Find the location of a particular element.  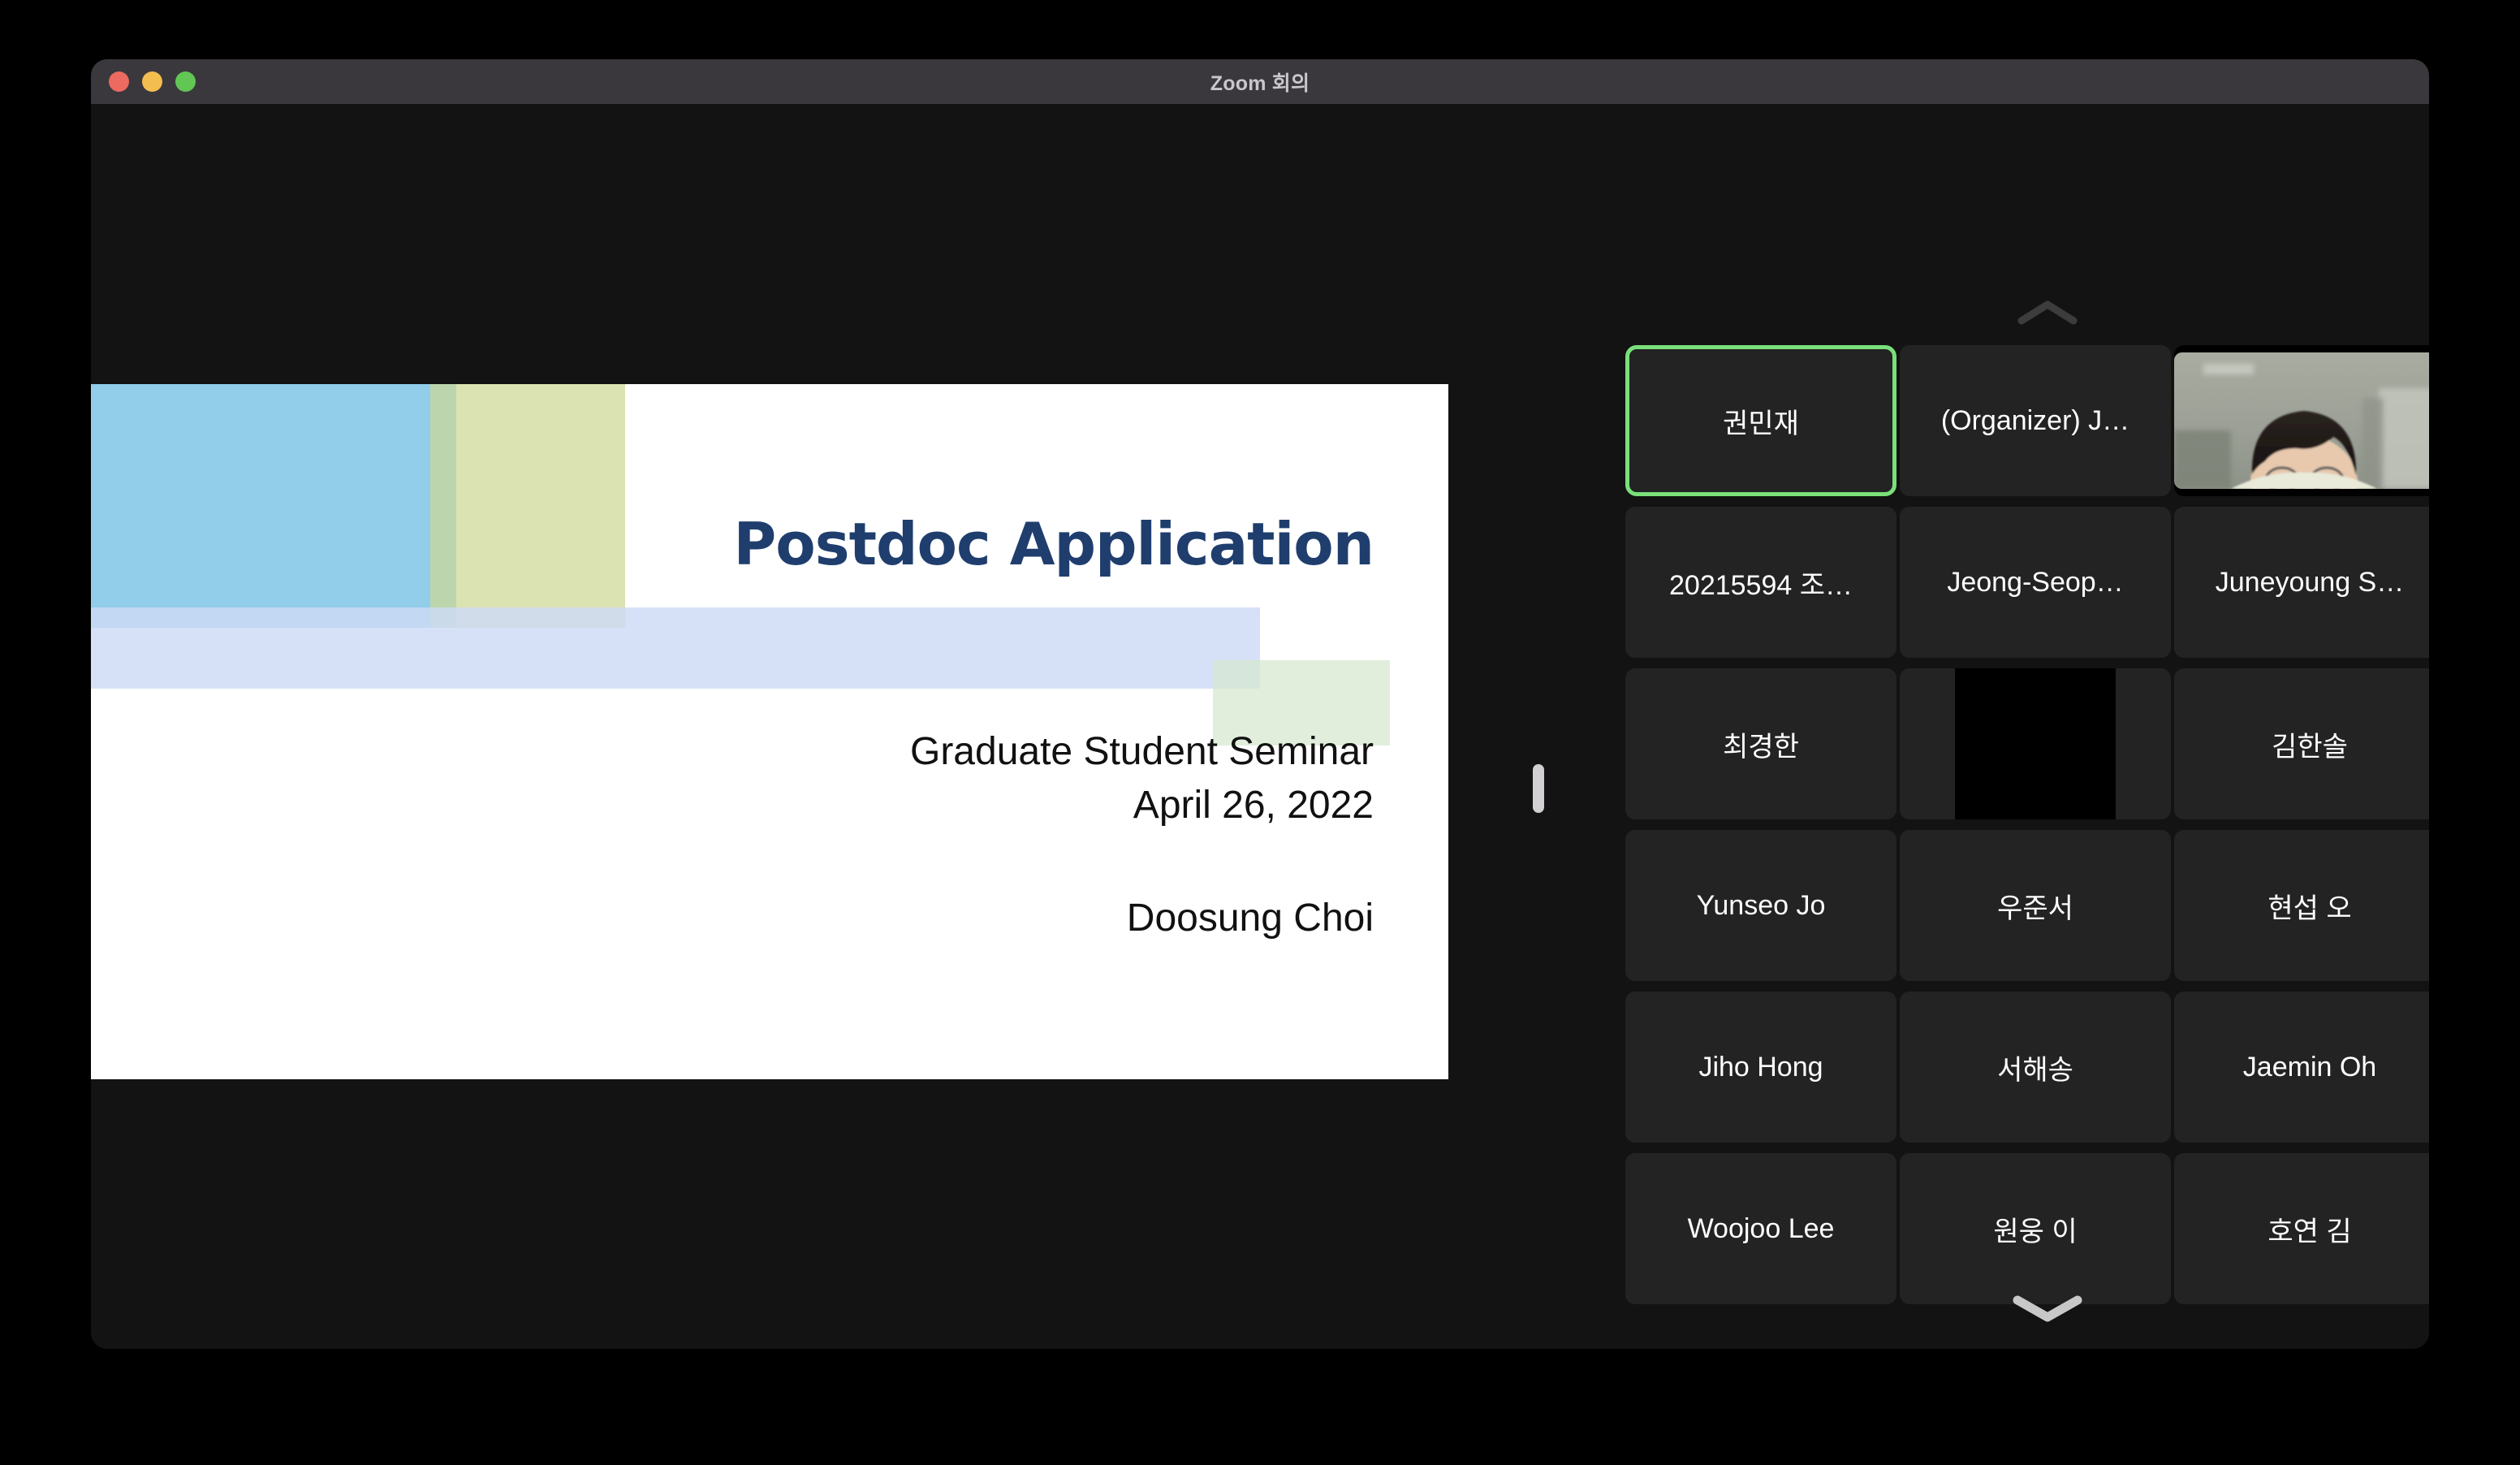

participant-tile: Jaemin Oh is located at coordinates (2301, 1067).